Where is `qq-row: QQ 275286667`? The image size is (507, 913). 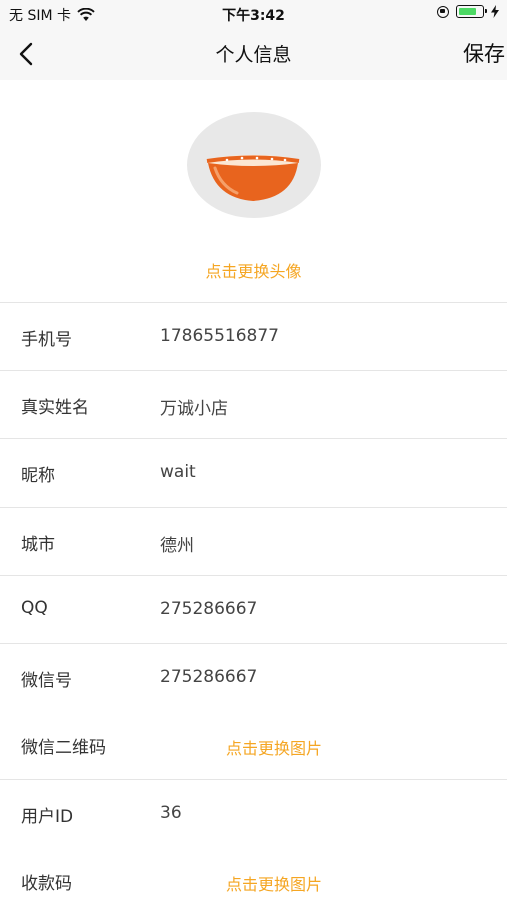
qq-row: QQ 275286667 is located at coordinates (253, 609).